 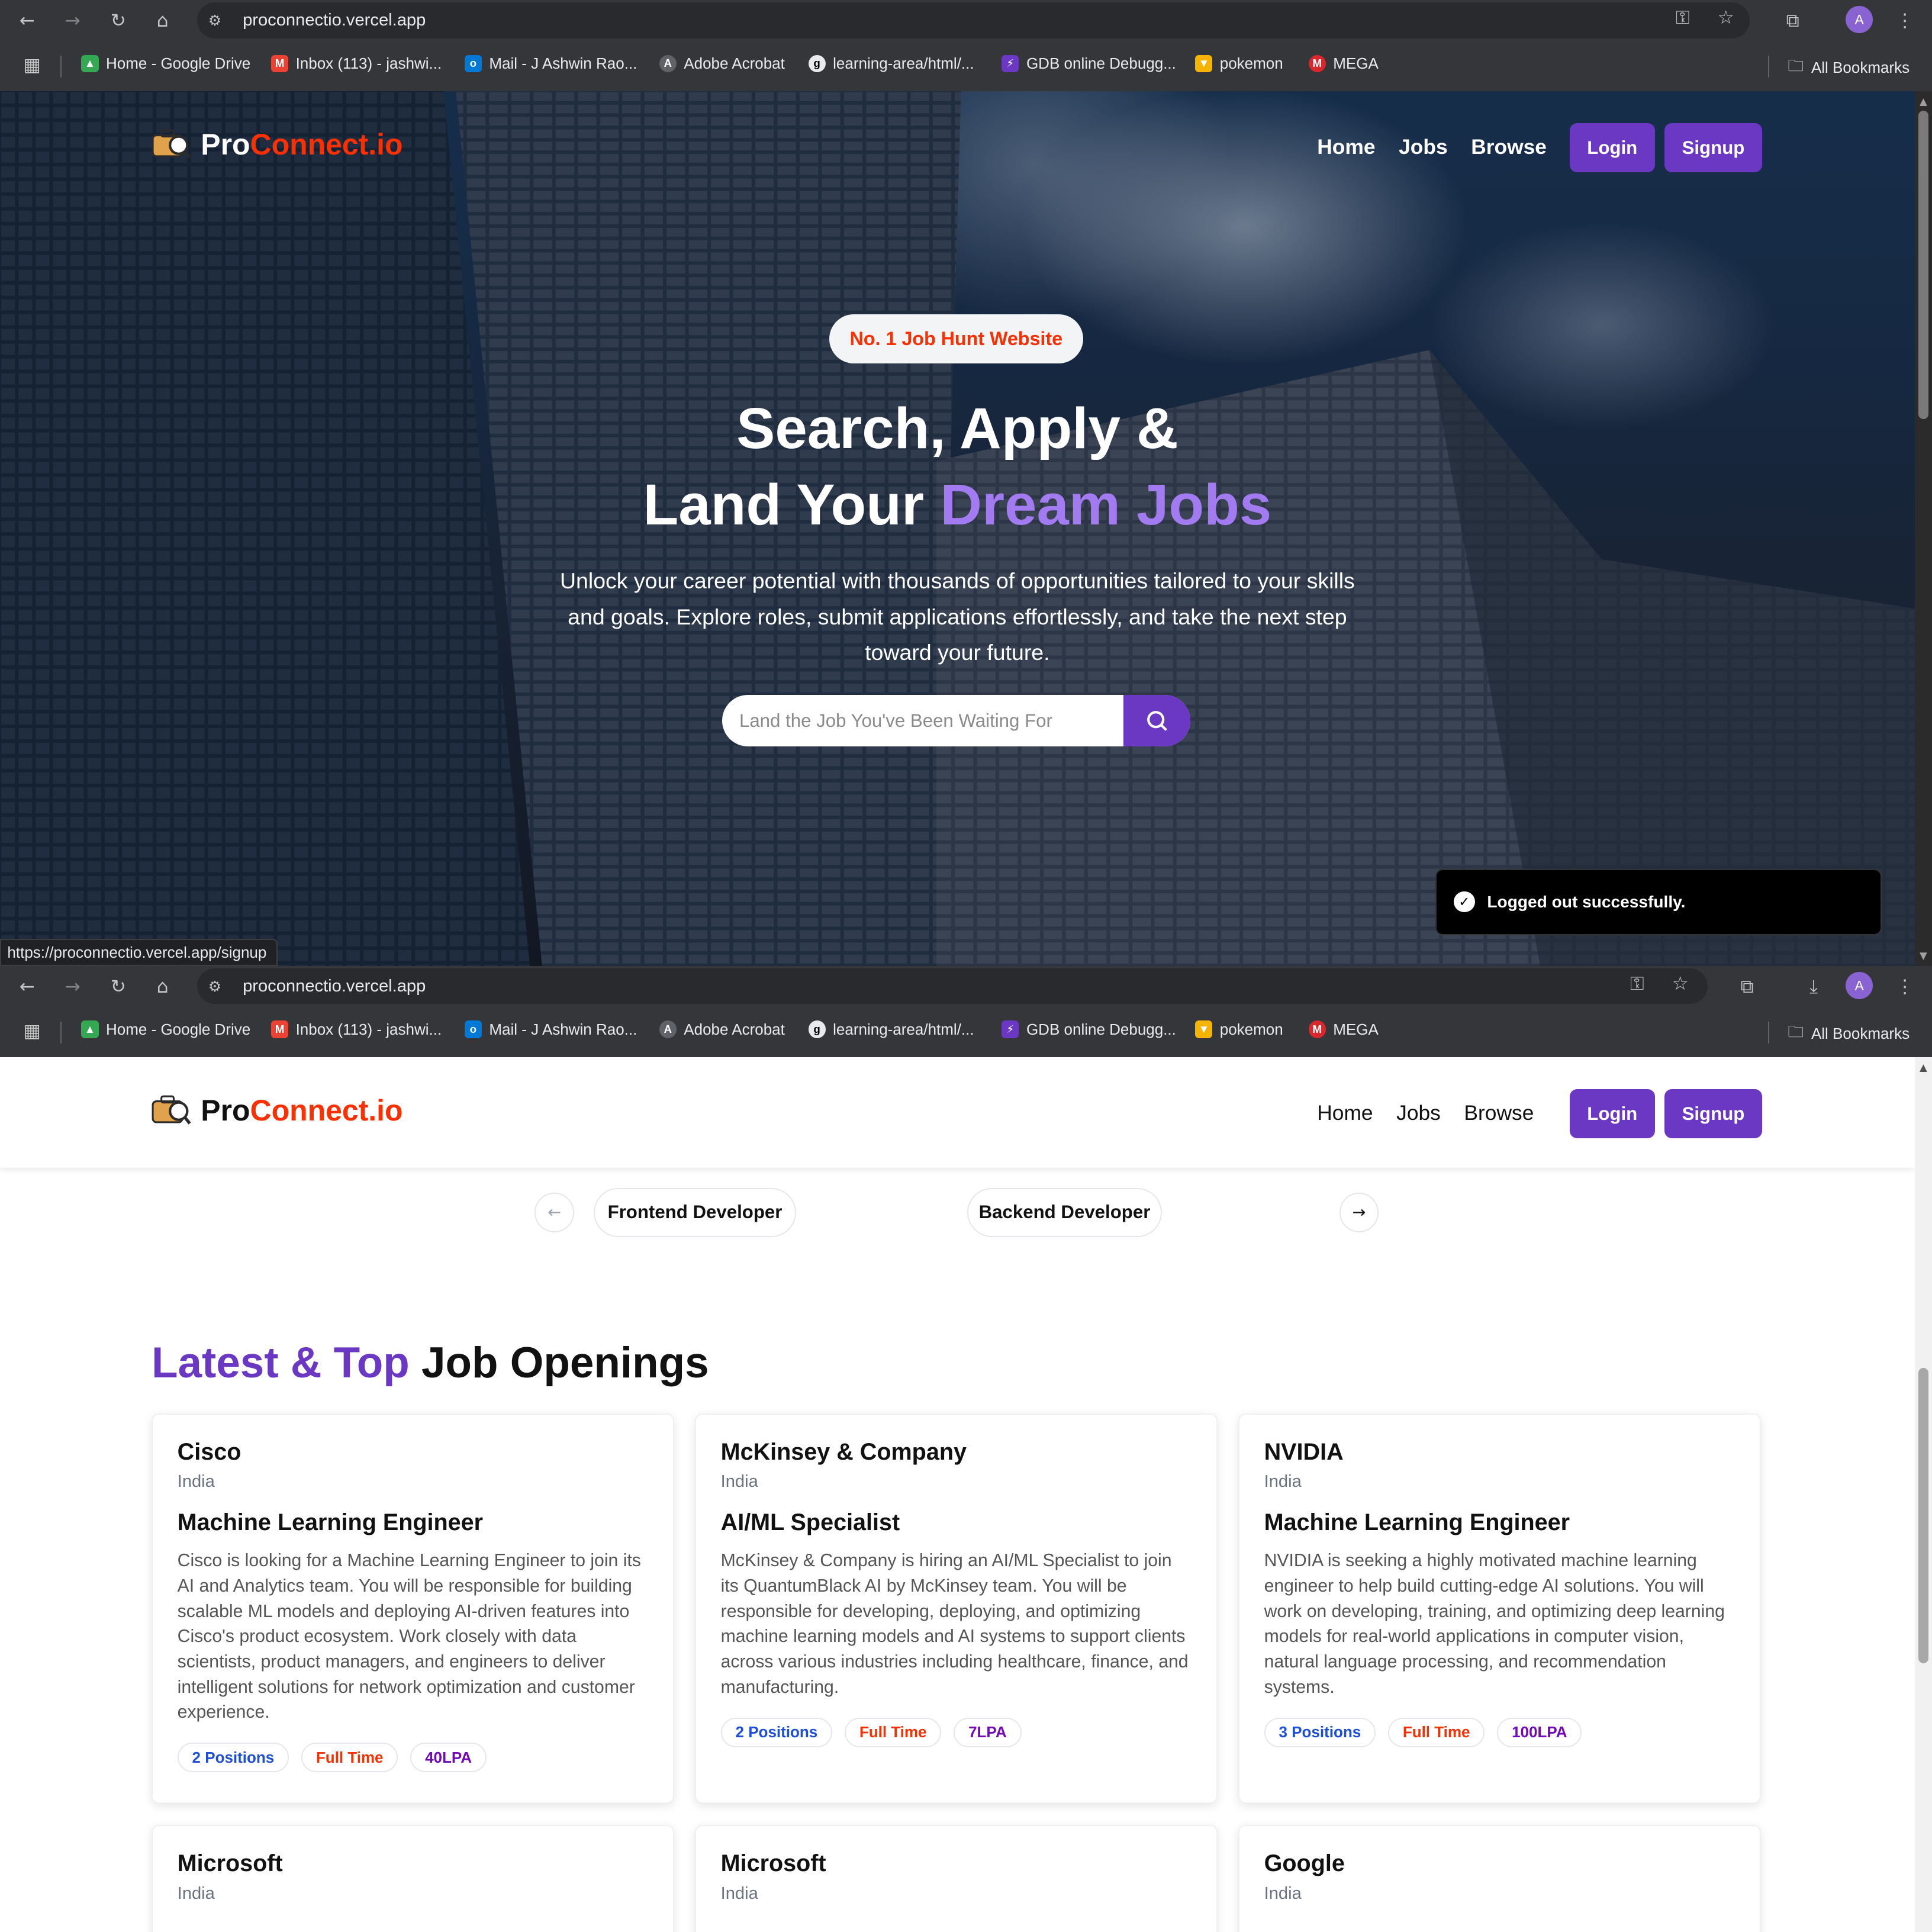 I want to click on divider, so click(x=61, y=1032).